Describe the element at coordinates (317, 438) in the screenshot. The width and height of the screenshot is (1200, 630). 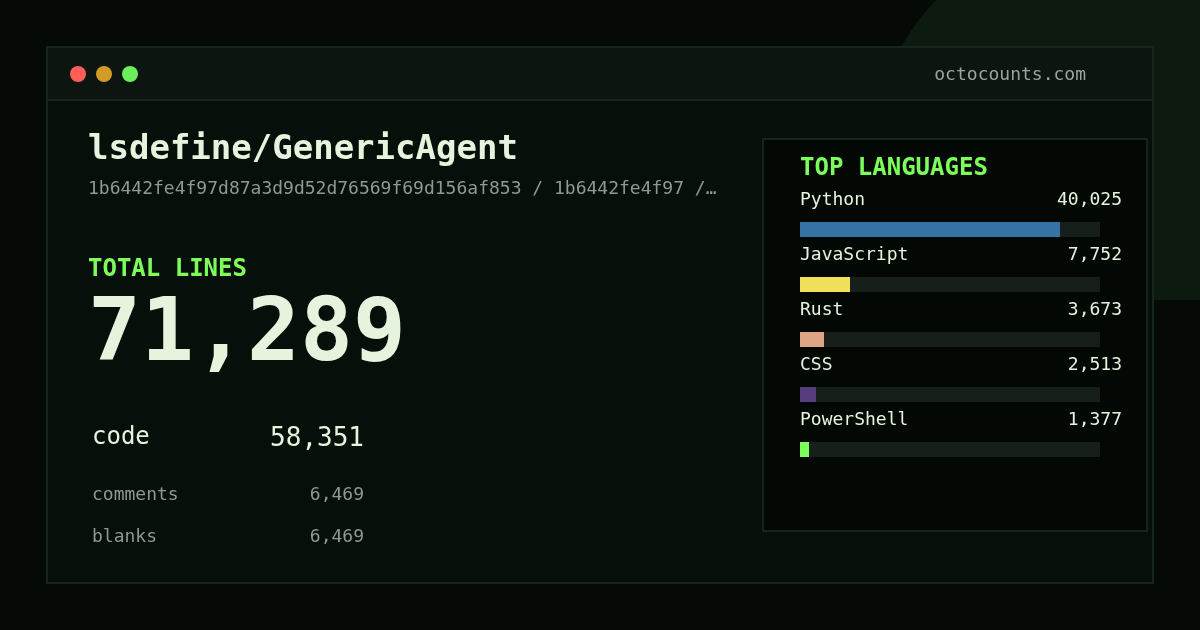
I see `stat-value: 58,351` at that location.